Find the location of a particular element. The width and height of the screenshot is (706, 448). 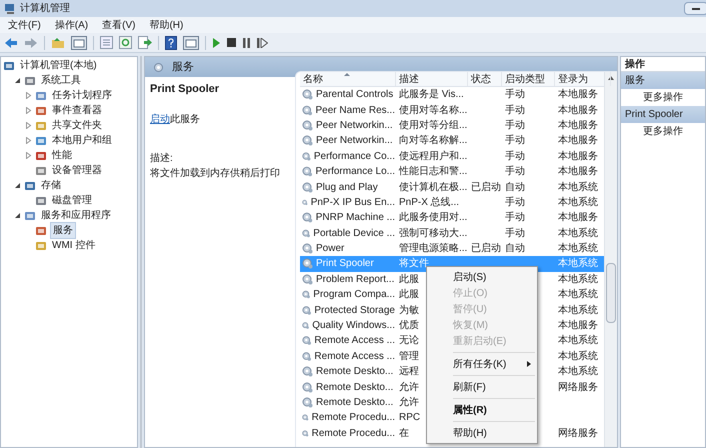

table-cell-text: RPC is located at coordinates (409, 418).